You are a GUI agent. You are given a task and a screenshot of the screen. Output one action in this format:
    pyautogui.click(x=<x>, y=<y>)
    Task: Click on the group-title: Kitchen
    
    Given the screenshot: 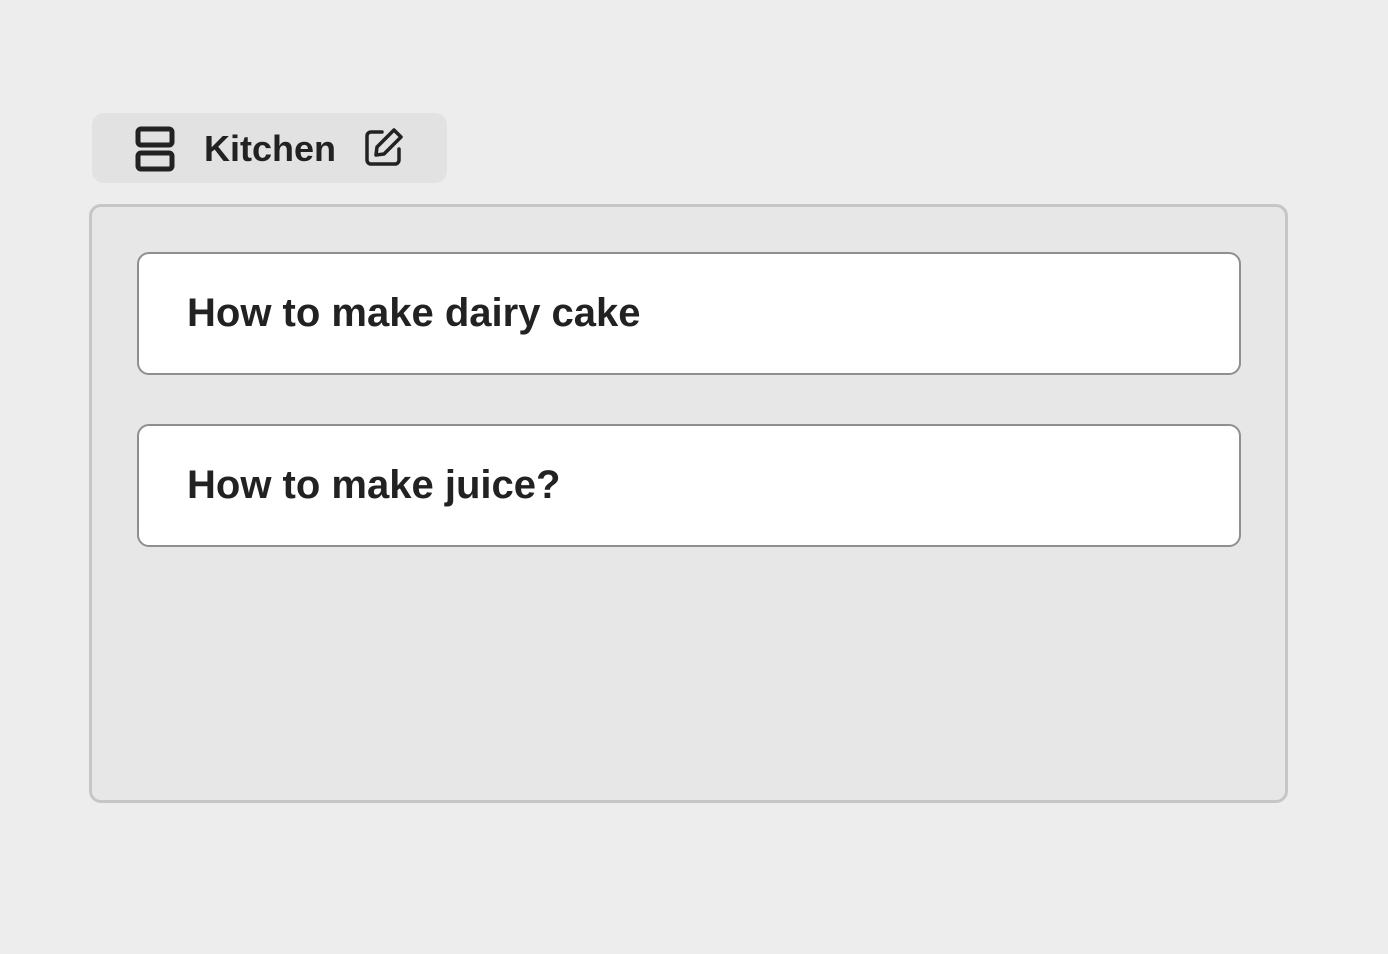 What is the action you would take?
    pyautogui.click(x=270, y=148)
    